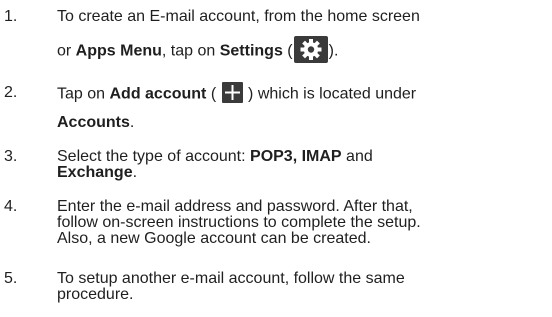 This screenshot has width=552, height=317. What do you see at coordinates (304, 173) in the screenshot?
I see `step-line: Exchange.` at bounding box center [304, 173].